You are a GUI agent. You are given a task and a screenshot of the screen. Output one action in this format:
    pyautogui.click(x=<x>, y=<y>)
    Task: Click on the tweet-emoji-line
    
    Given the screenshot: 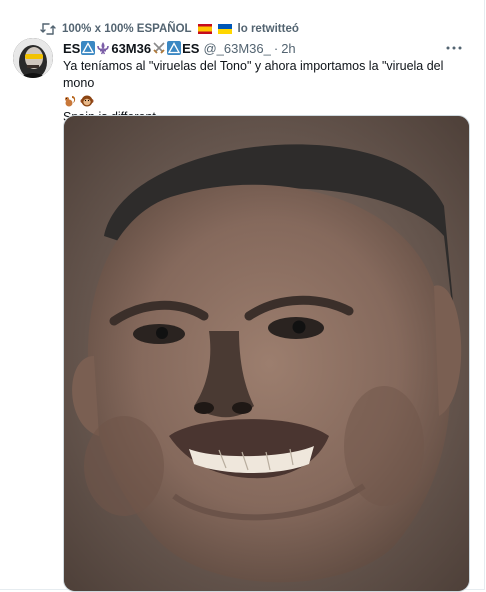 What is the action you would take?
    pyautogui.click(x=268, y=100)
    